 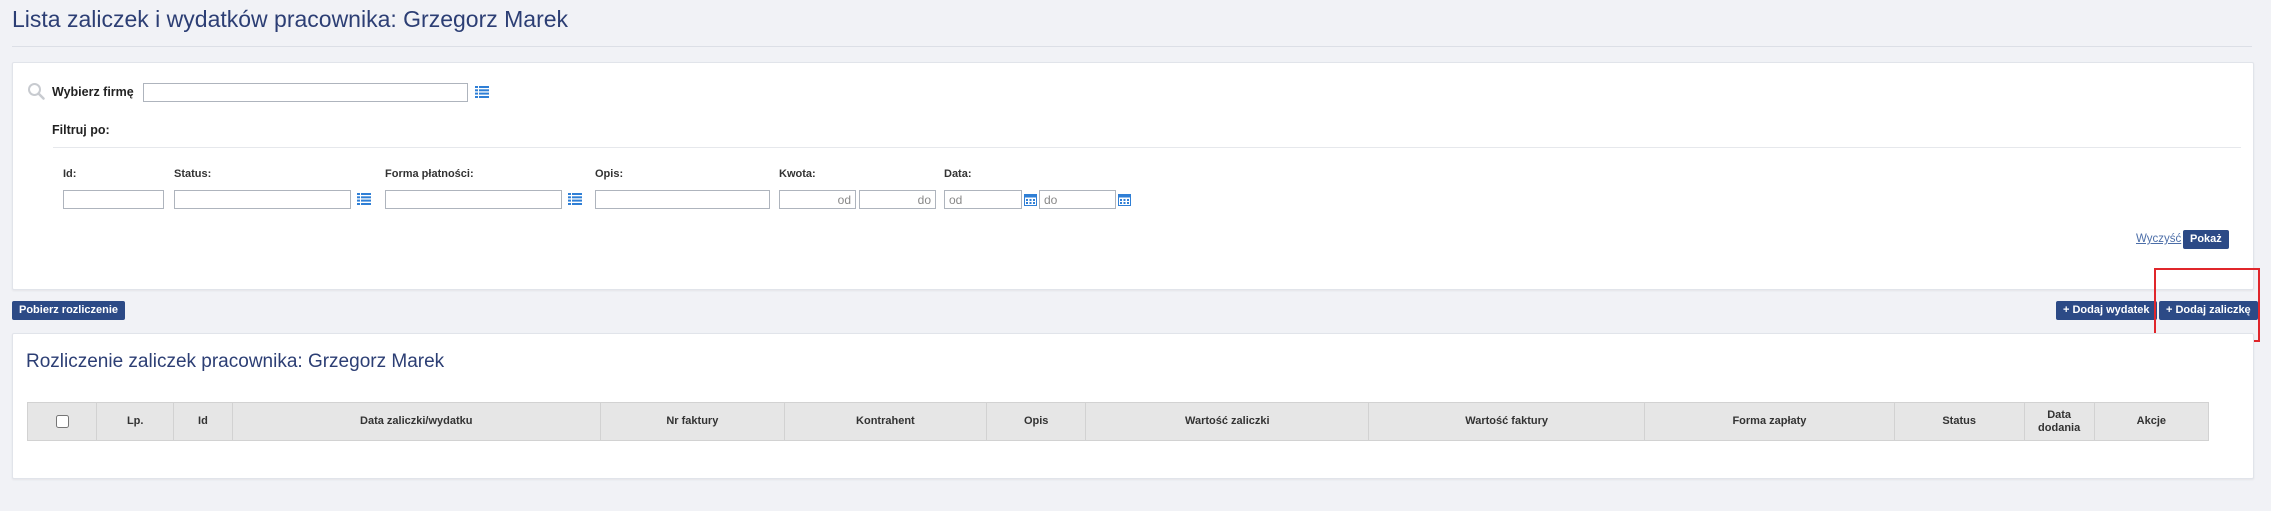 What do you see at coordinates (575, 199) in the screenshot?
I see `payment-form-list-icon` at bounding box center [575, 199].